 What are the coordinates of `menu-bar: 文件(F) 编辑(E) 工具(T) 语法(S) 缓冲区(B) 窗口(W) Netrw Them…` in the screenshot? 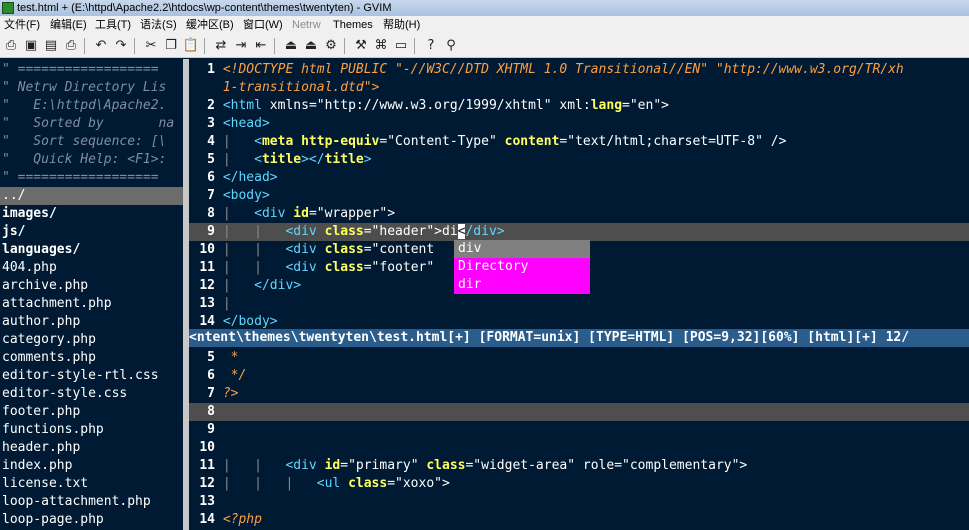 It's located at (484, 25).